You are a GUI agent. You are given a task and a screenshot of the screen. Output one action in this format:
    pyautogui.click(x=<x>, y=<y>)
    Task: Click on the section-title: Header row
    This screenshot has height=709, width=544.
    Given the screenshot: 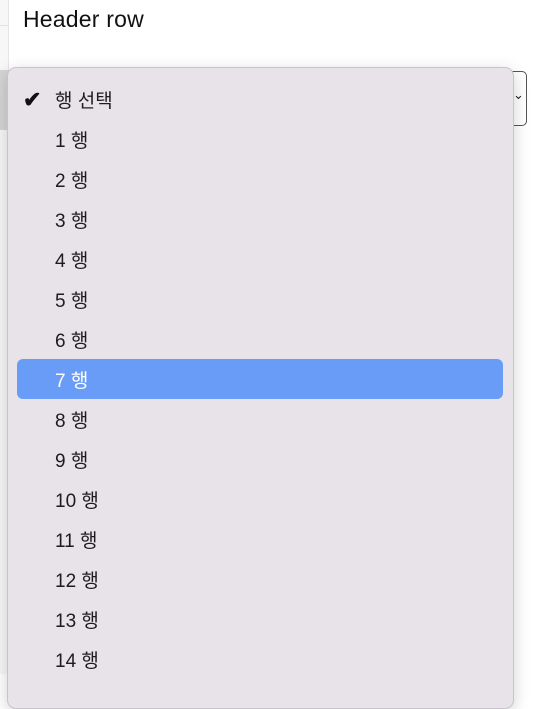 What is the action you would take?
    pyautogui.click(x=83, y=19)
    